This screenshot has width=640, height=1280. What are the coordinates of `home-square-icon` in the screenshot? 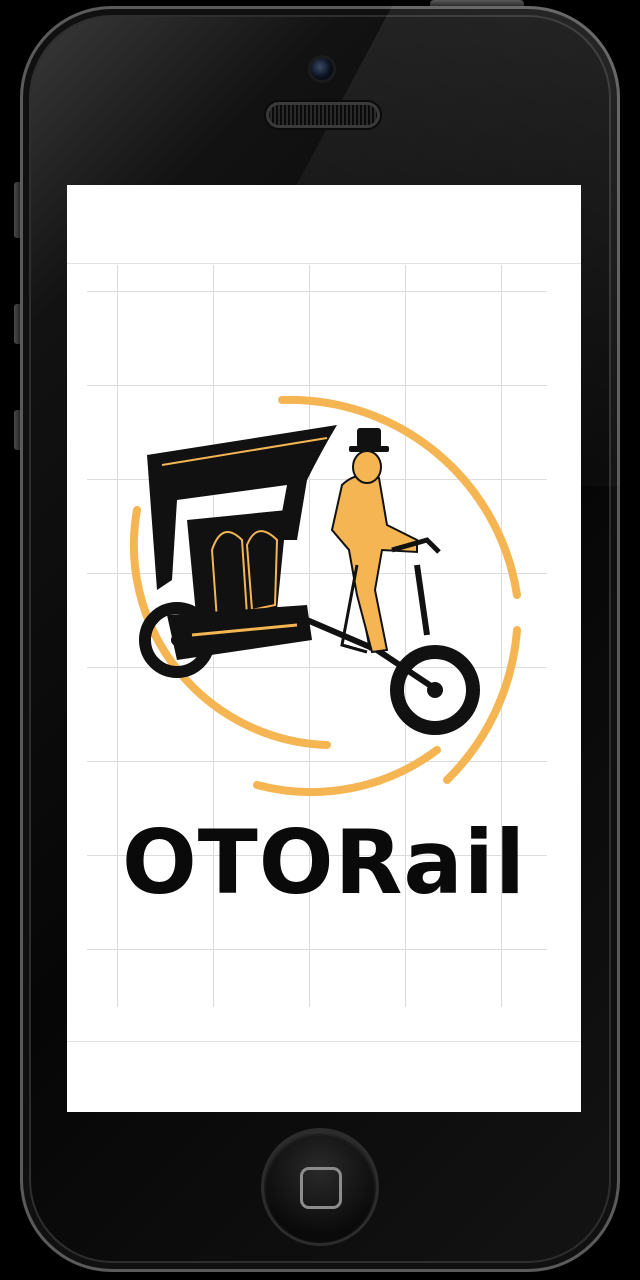 It's located at (321, 1188).